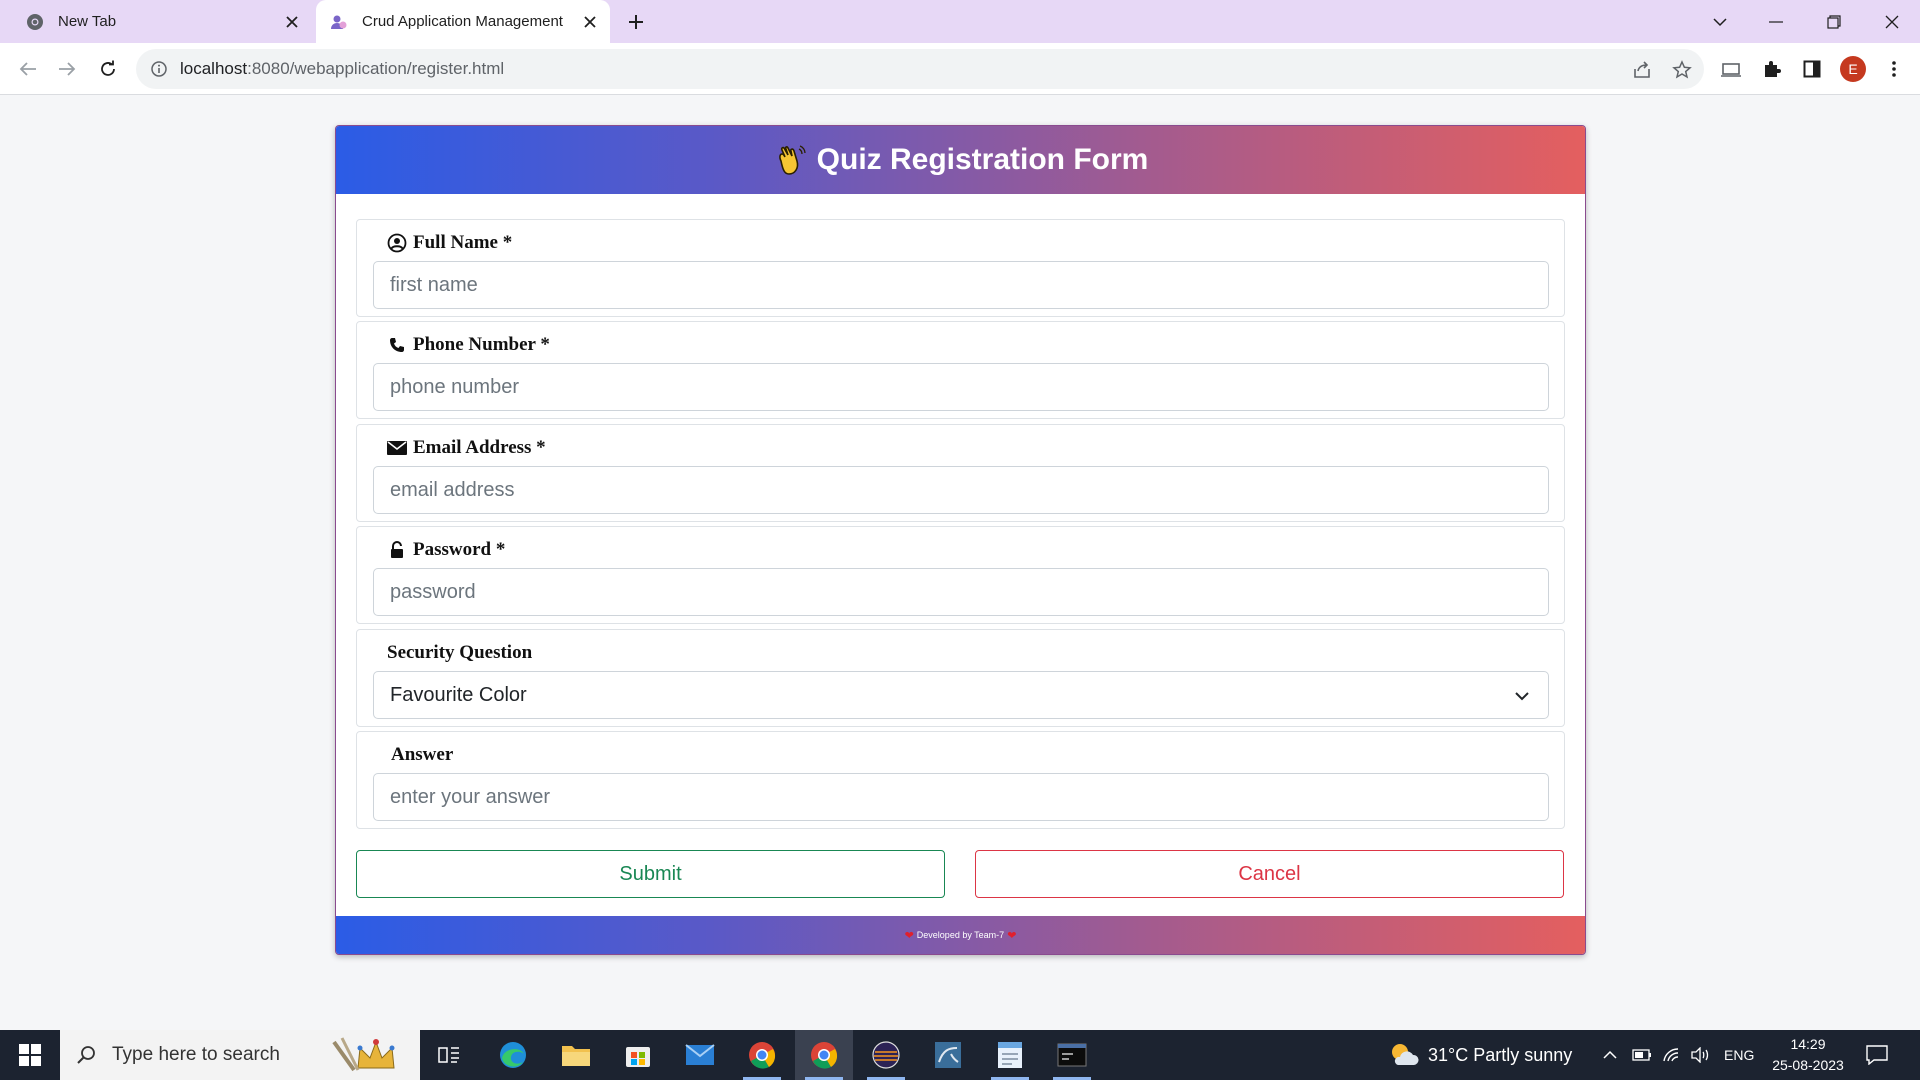 The image size is (1920, 1080). Describe the element at coordinates (960, 21) in the screenshot. I see `browser-tab-bar: New Tab Crud Application Management` at that location.